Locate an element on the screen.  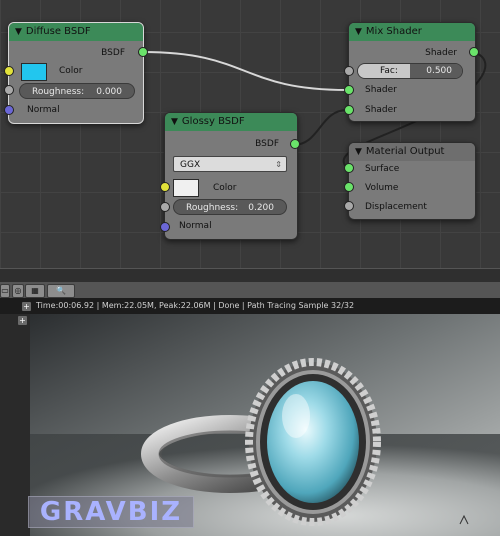
glossy-roughness-label: Roughness: is located at coordinates (212, 208).